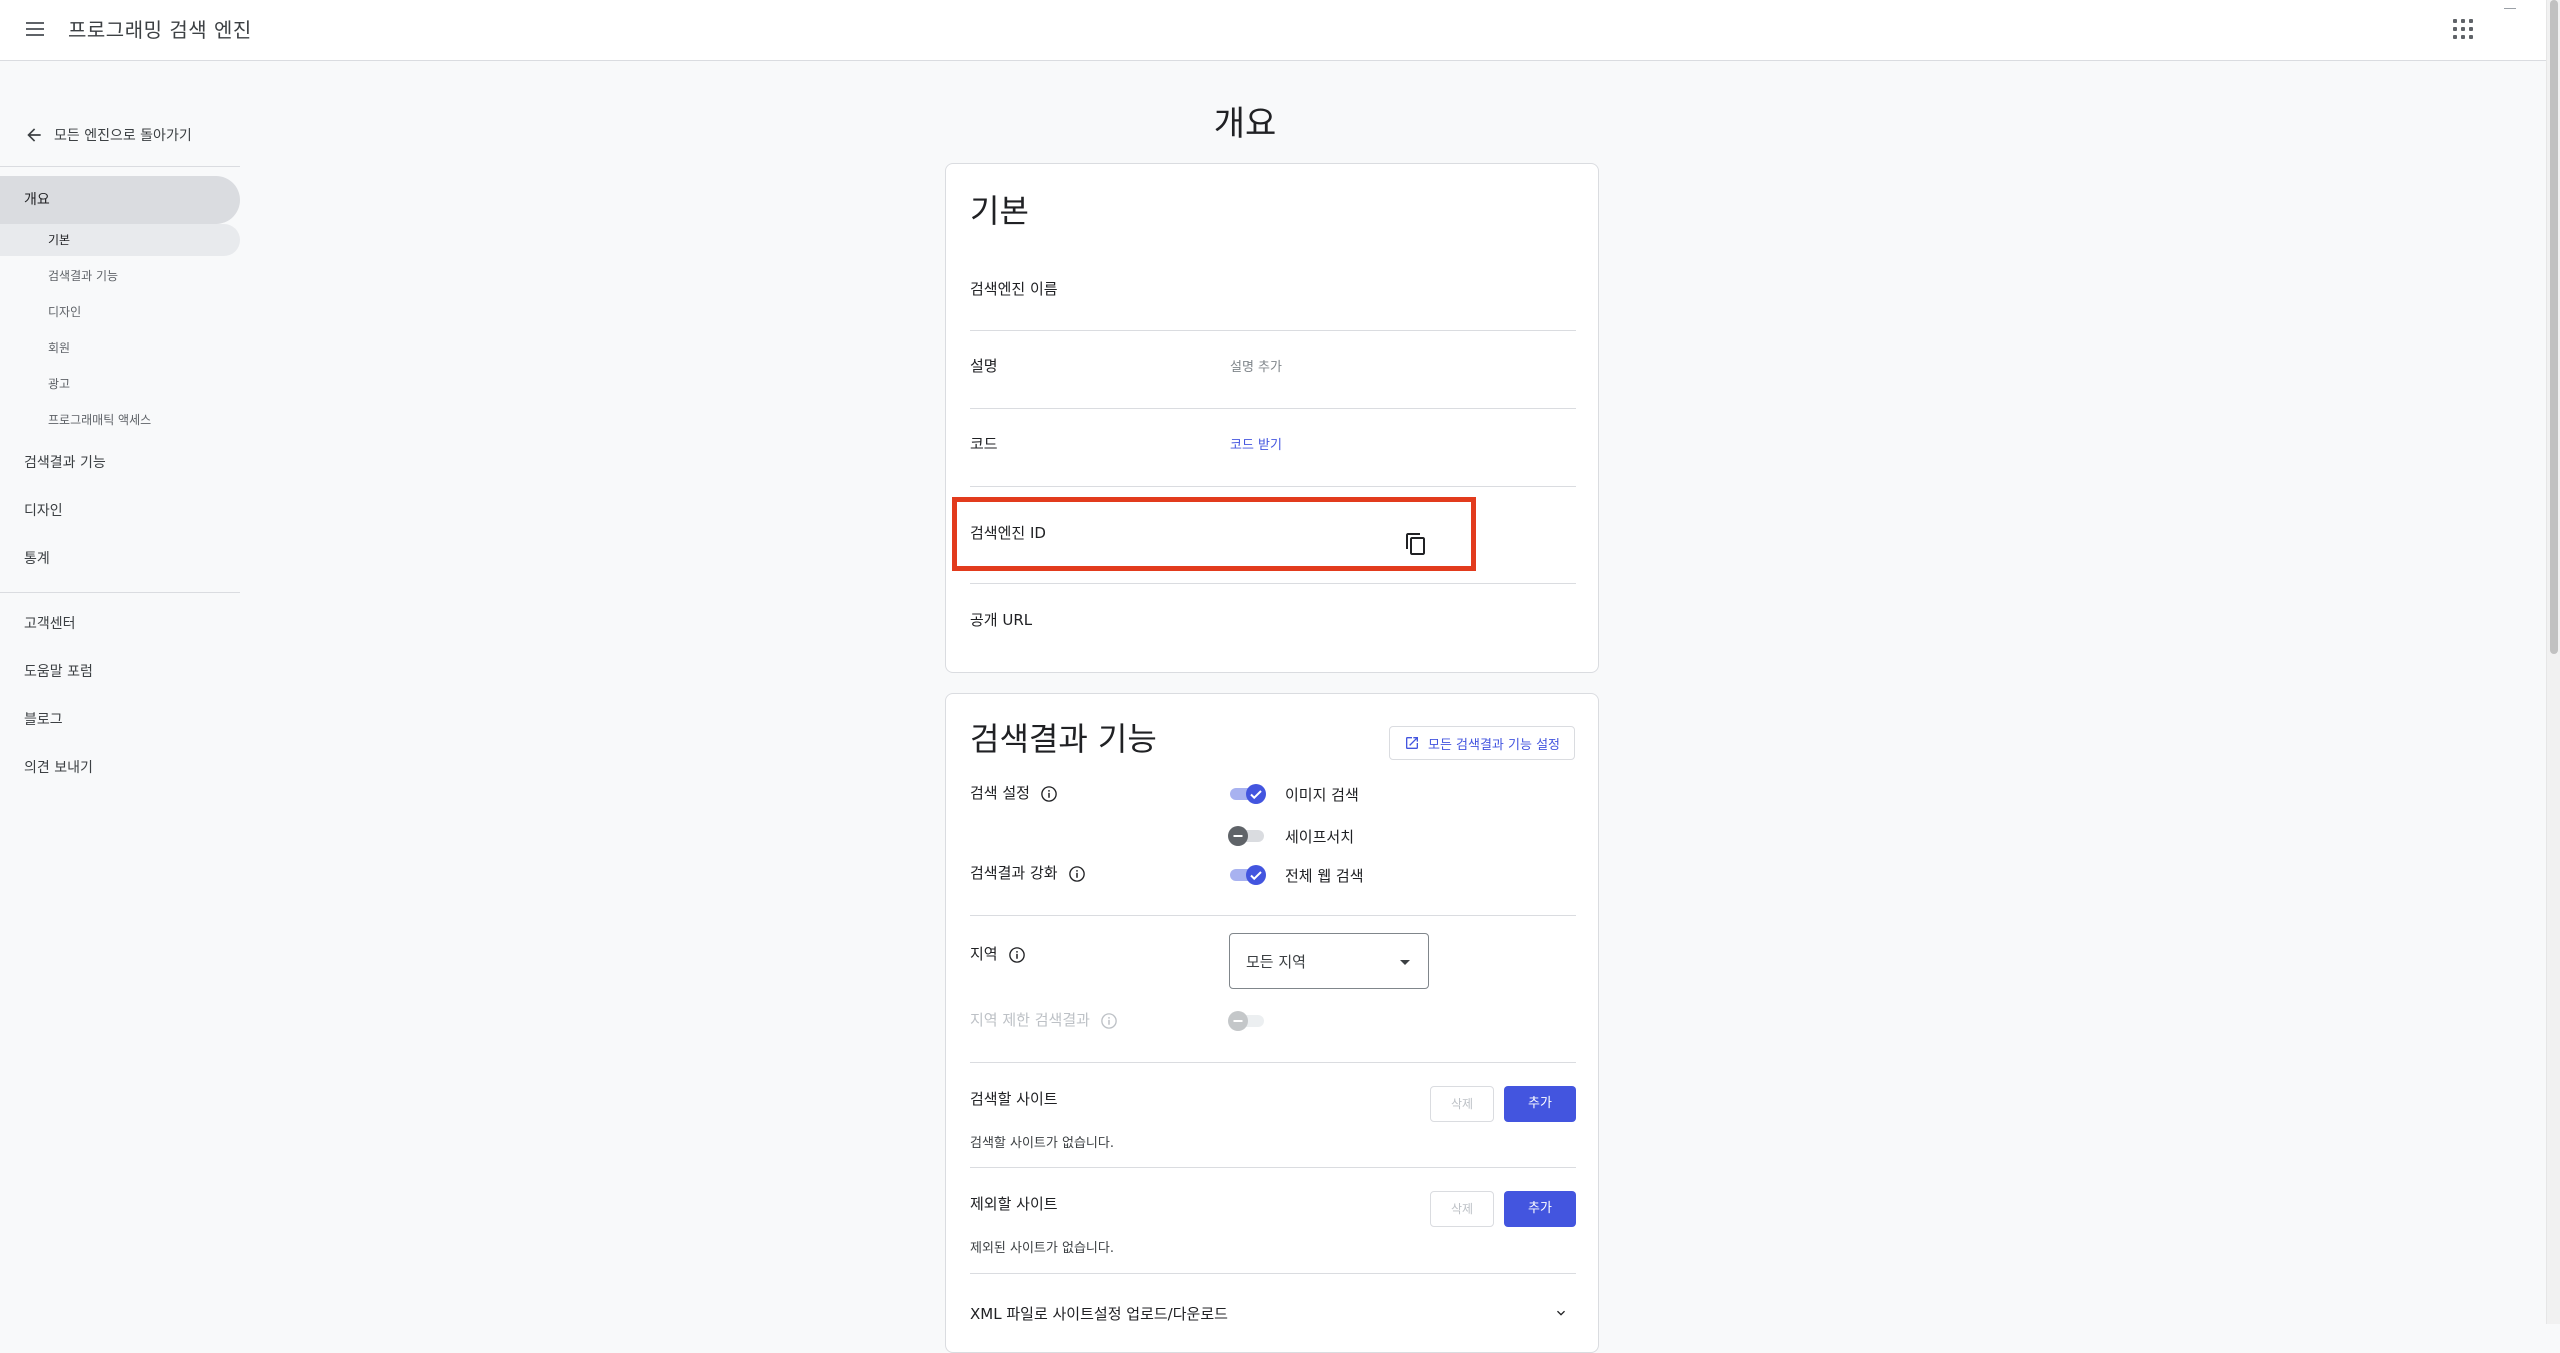 The height and width of the screenshot is (1353, 2560). What do you see at coordinates (1014, 289) in the screenshot?
I see `engine-name-label: 검색엔진 이름` at bounding box center [1014, 289].